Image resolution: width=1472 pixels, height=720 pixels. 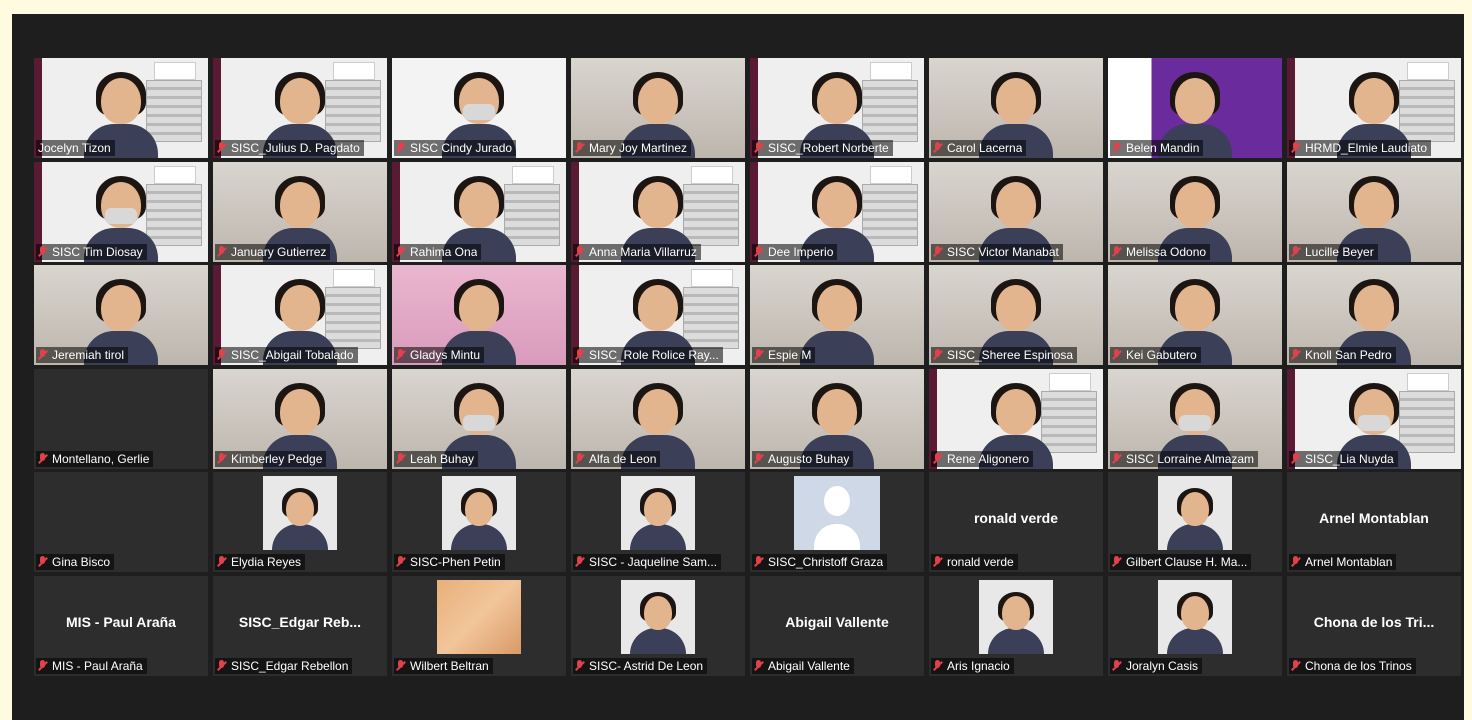 What do you see at coordinates (479, 108) in the screenshot?
I see `participant-tile: SISC Cindy Jurado` at bounding box center [479, 108].